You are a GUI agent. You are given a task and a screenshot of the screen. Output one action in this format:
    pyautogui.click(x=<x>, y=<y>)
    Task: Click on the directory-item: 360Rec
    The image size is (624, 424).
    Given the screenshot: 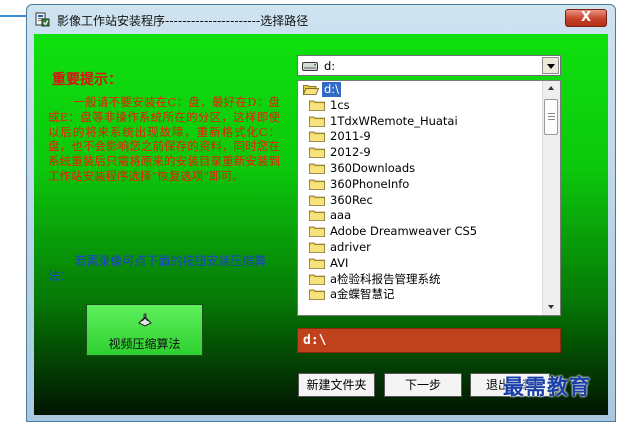 What is the action you would take?
    pyautogui.click(x=420, y=200)
    